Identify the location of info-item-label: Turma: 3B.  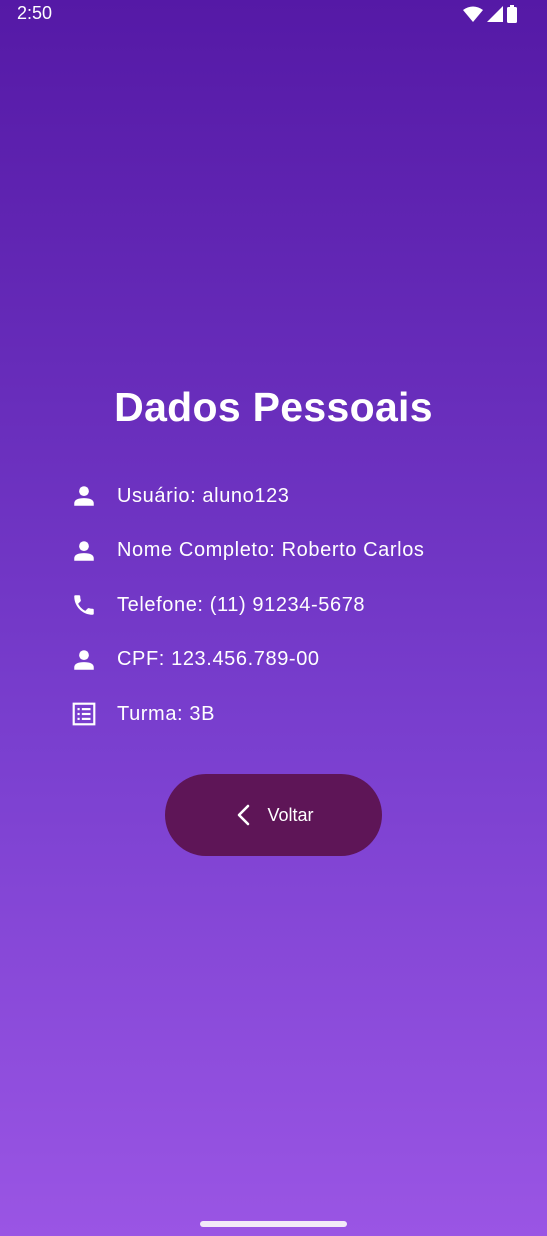
(166, 713).